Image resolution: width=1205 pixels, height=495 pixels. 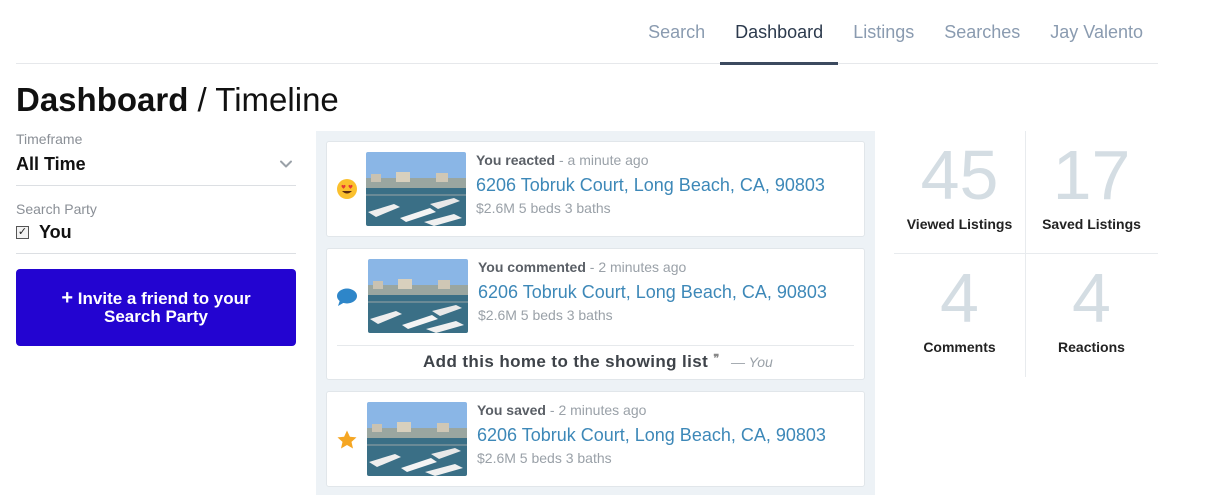 I want to click on star-icon, so click(x=347, y=439).